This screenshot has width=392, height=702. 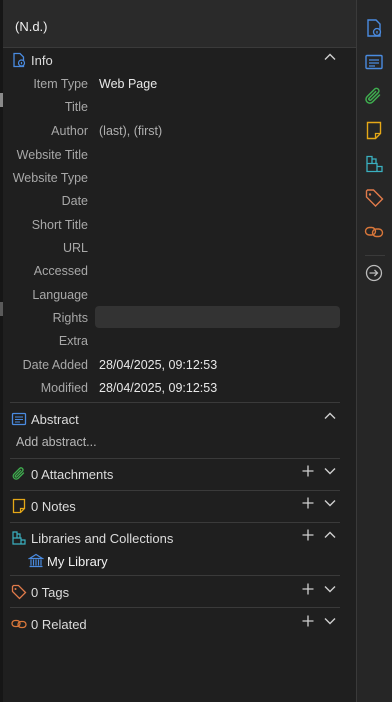 What do you see at coordinates (102, 538) in the screenshot?
I see `libraries-section-title: Libraries and Collections` at bounding box center [102, 538].